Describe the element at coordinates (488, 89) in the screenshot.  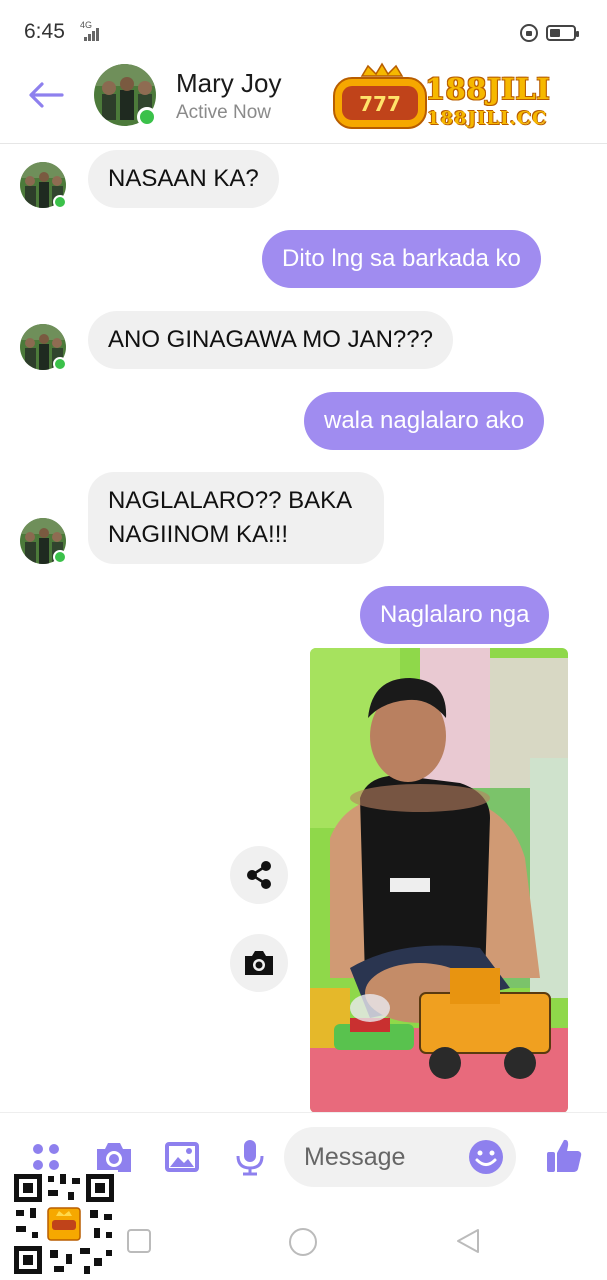
I see `brand-name: 188JILI` at that location.